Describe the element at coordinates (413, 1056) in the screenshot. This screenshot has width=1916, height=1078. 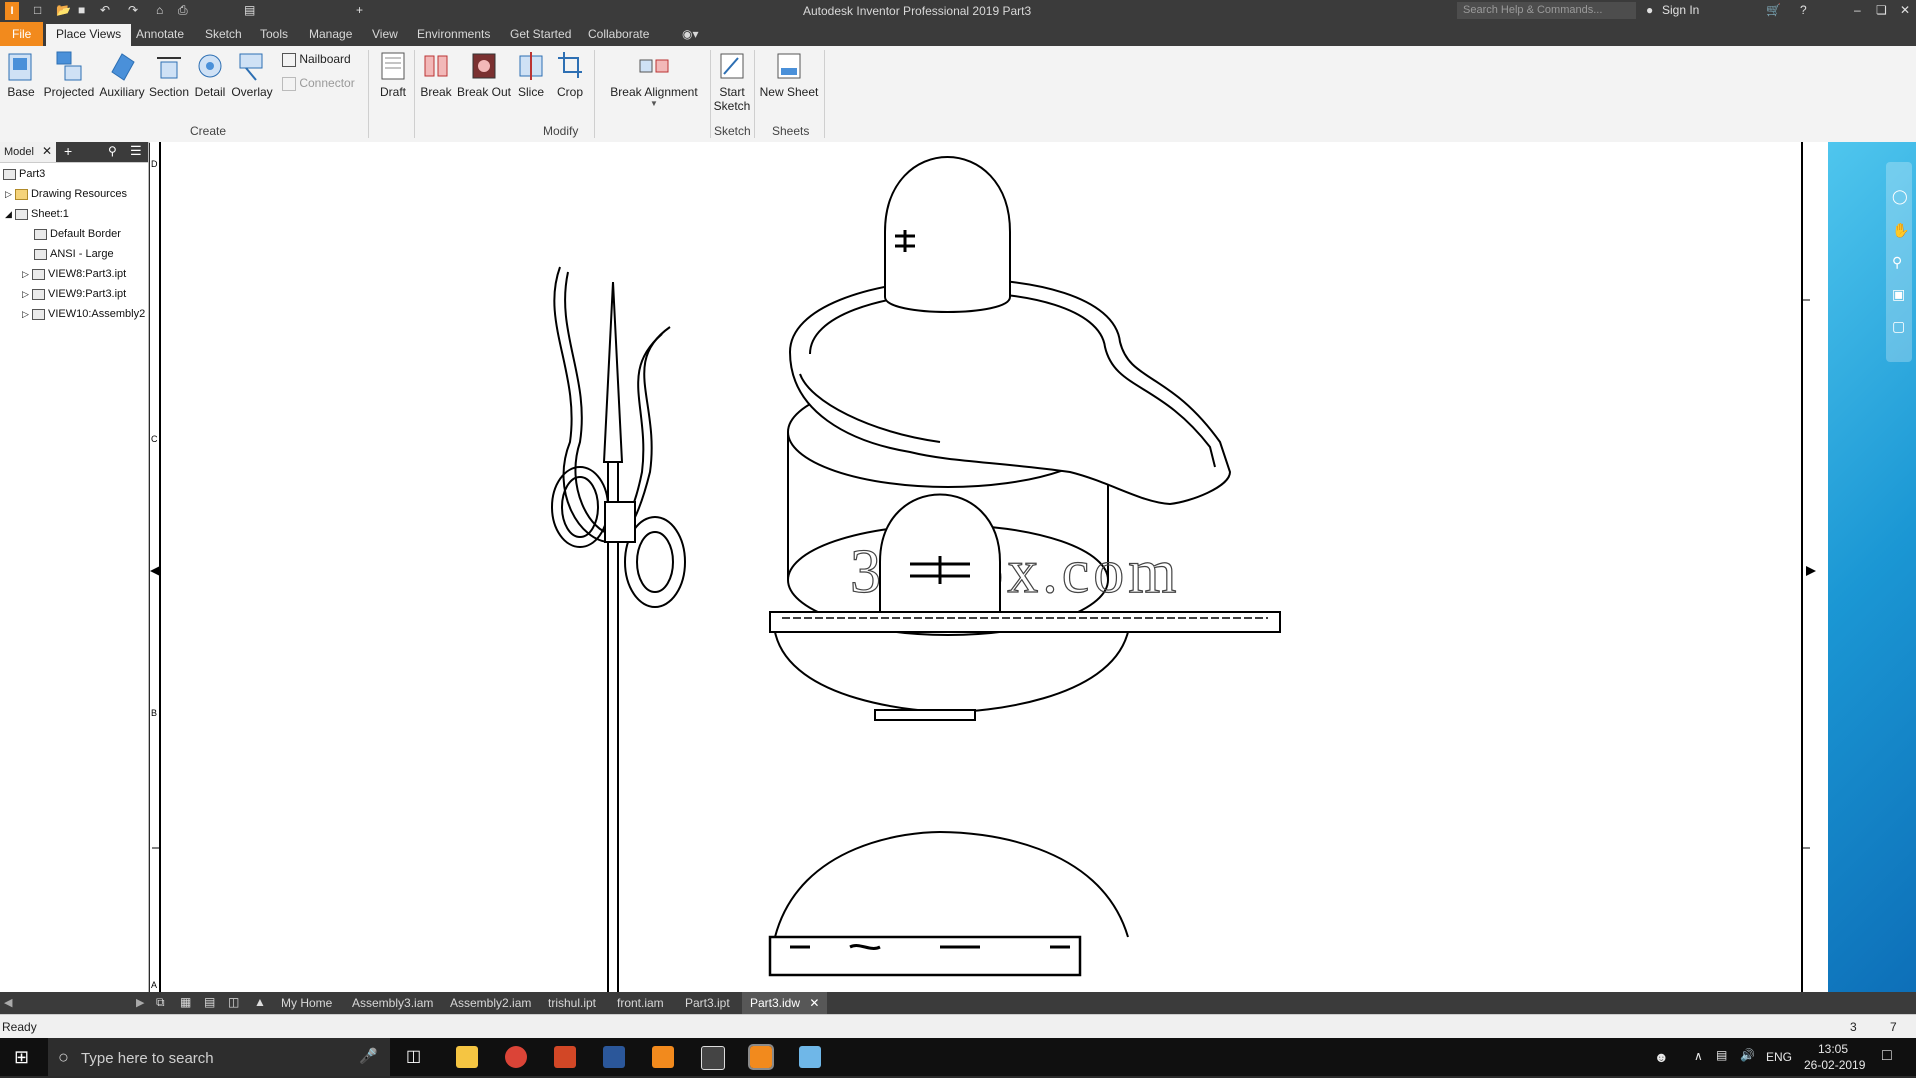
I see `task-view-icon: ◫` at that location.